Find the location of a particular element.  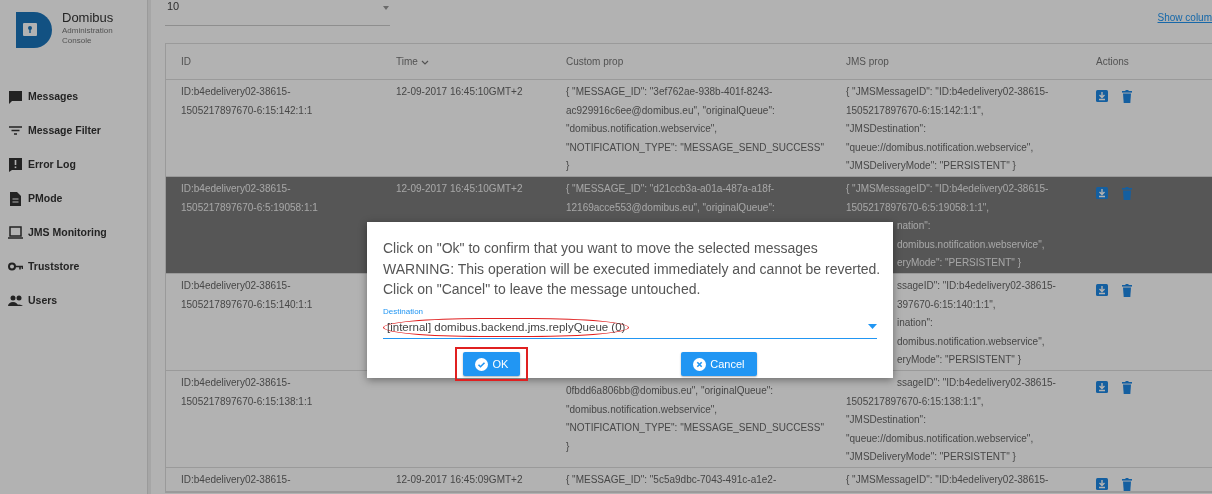

app-title: Domibus is located at coordinates (88, 18).